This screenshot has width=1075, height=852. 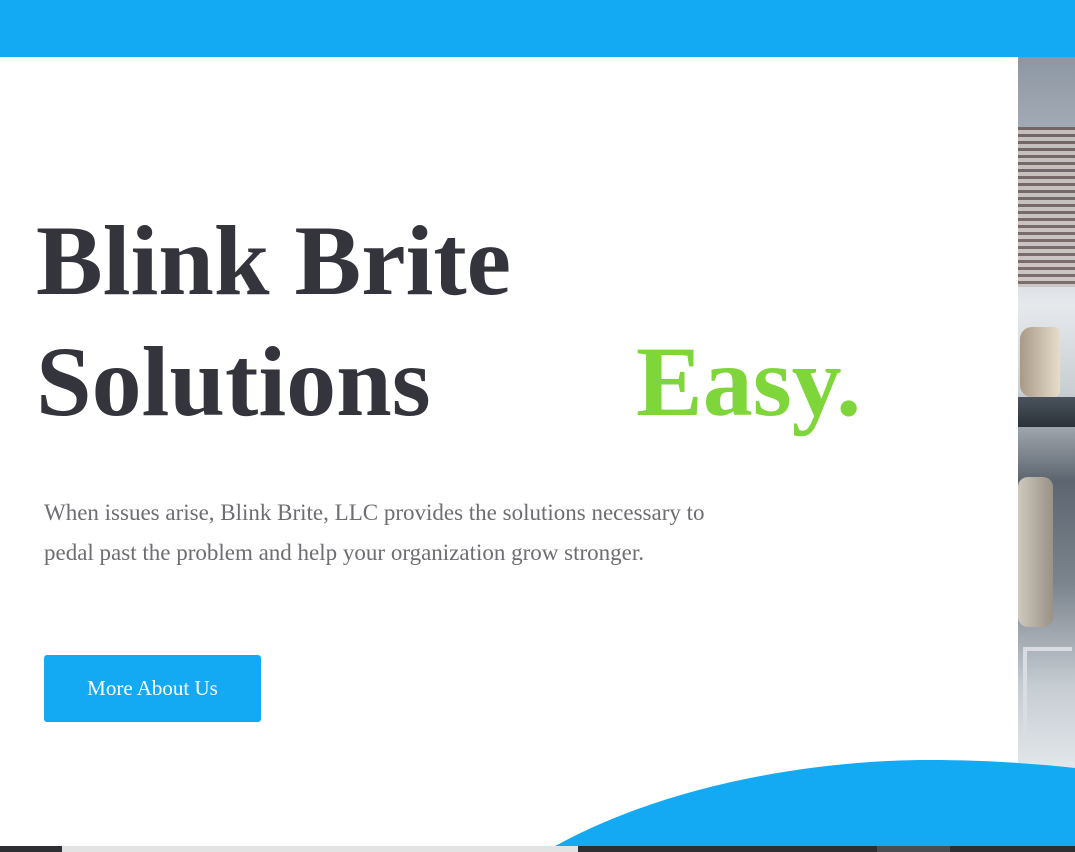 I want to click on top-header-bar, so click(x=537, y=28).